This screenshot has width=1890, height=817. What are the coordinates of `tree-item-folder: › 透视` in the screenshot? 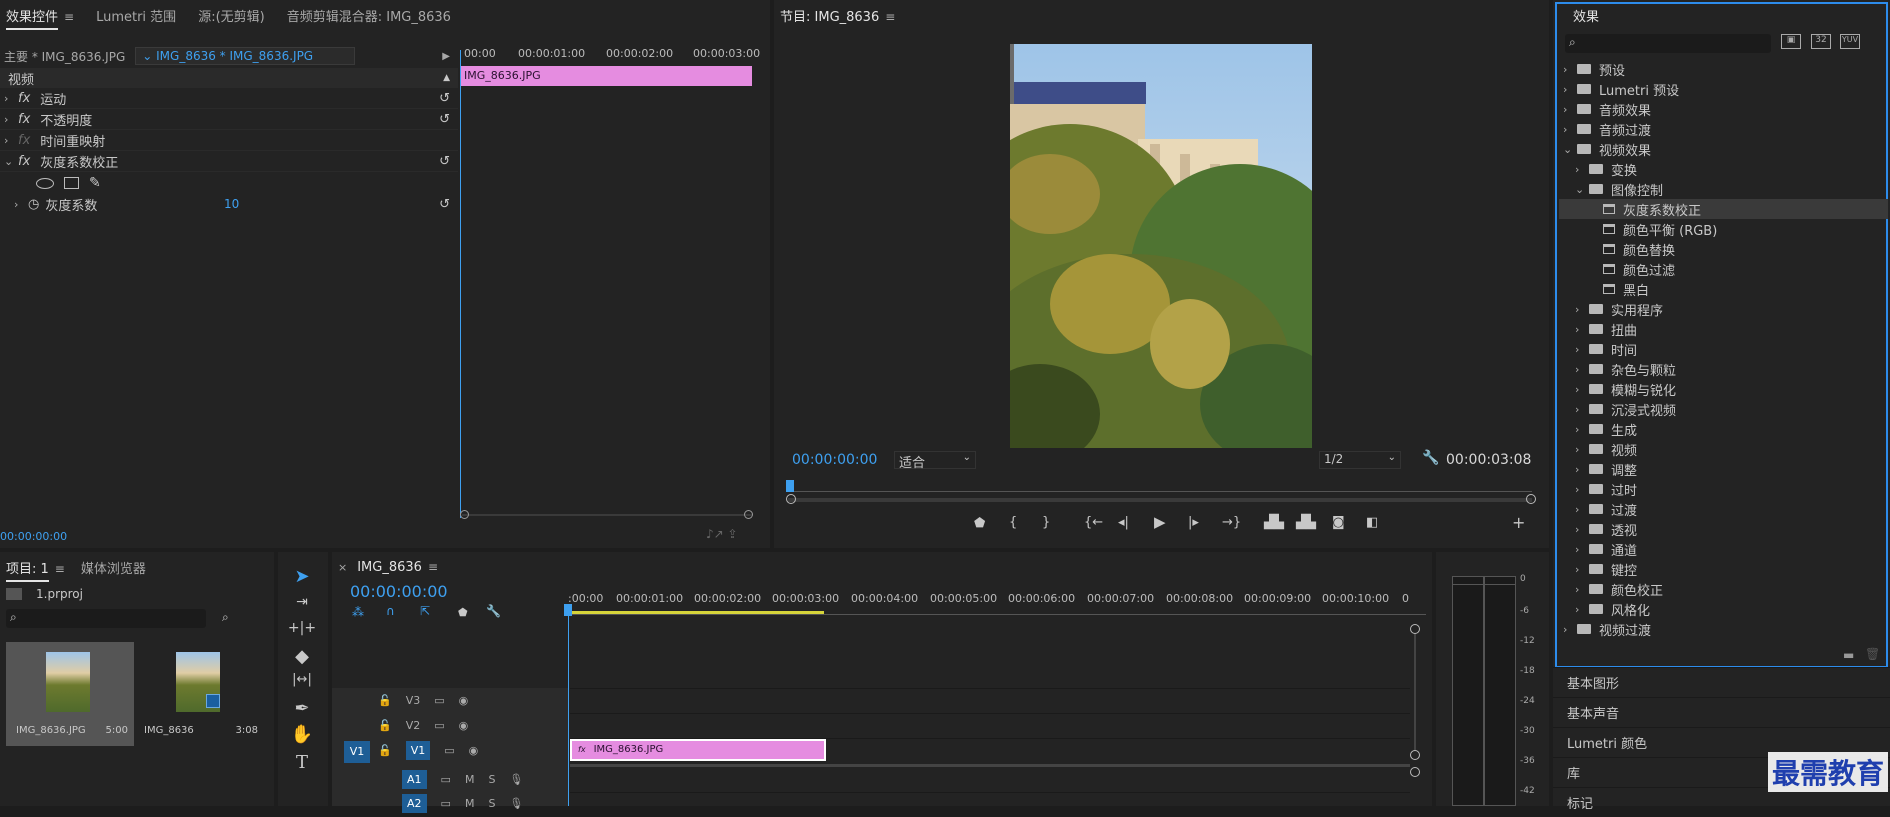 It's located at (1606, 529).